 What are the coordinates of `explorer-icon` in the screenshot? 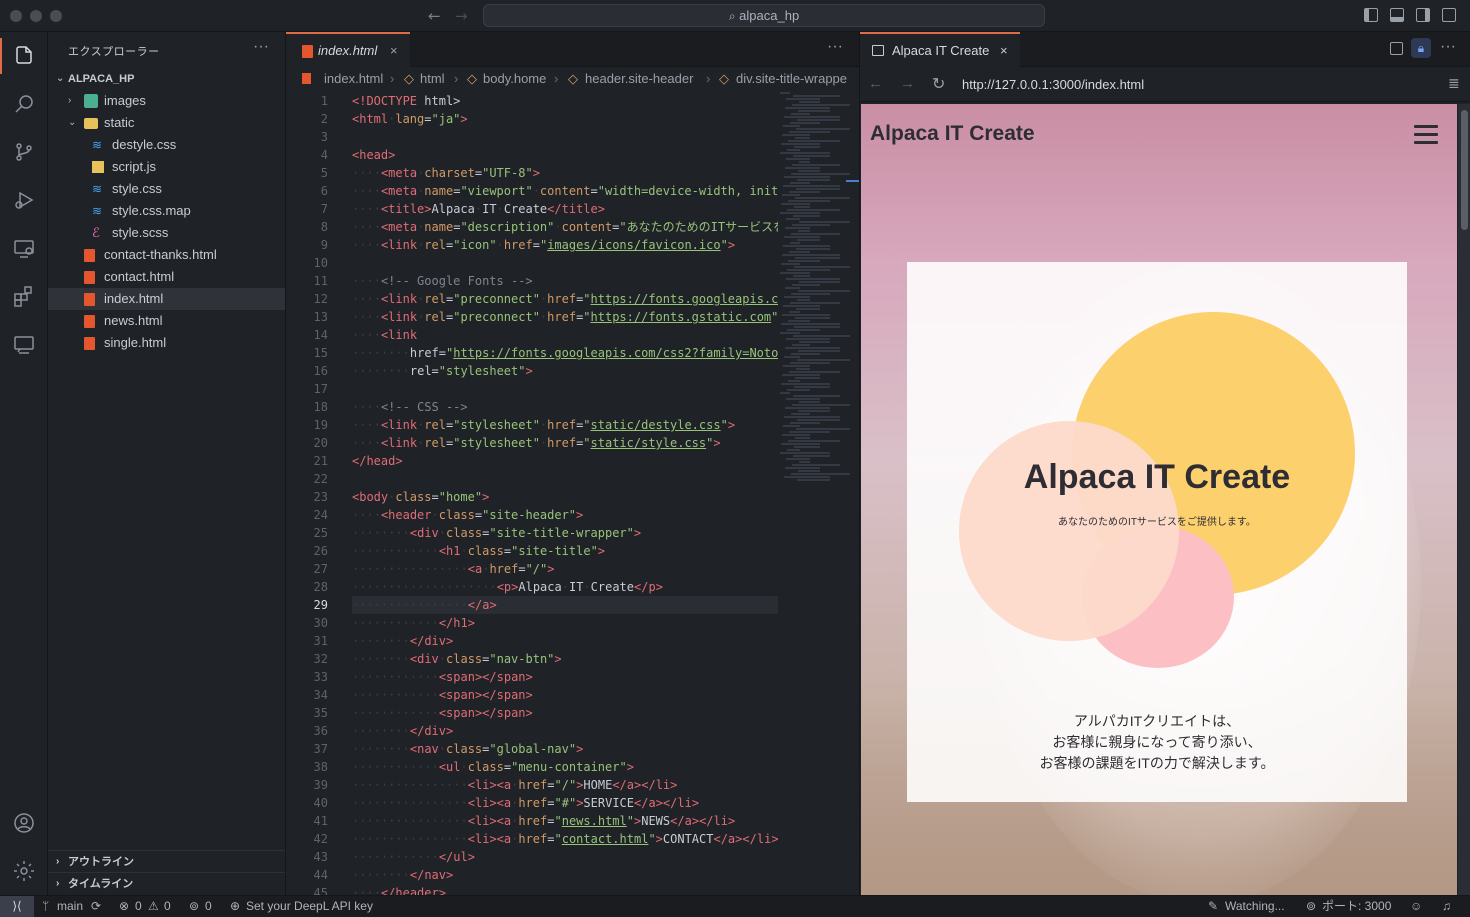 It's located at (24, 56).